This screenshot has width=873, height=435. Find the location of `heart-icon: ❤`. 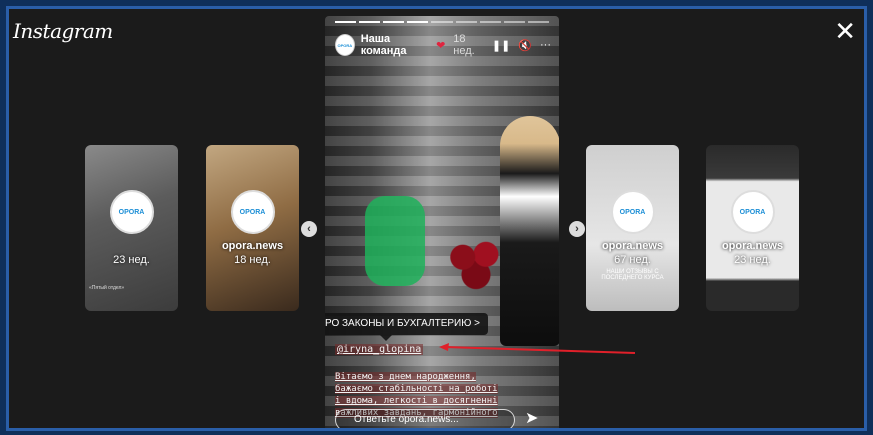

heart-icon: ❤ is located at coordinates (441, 45).